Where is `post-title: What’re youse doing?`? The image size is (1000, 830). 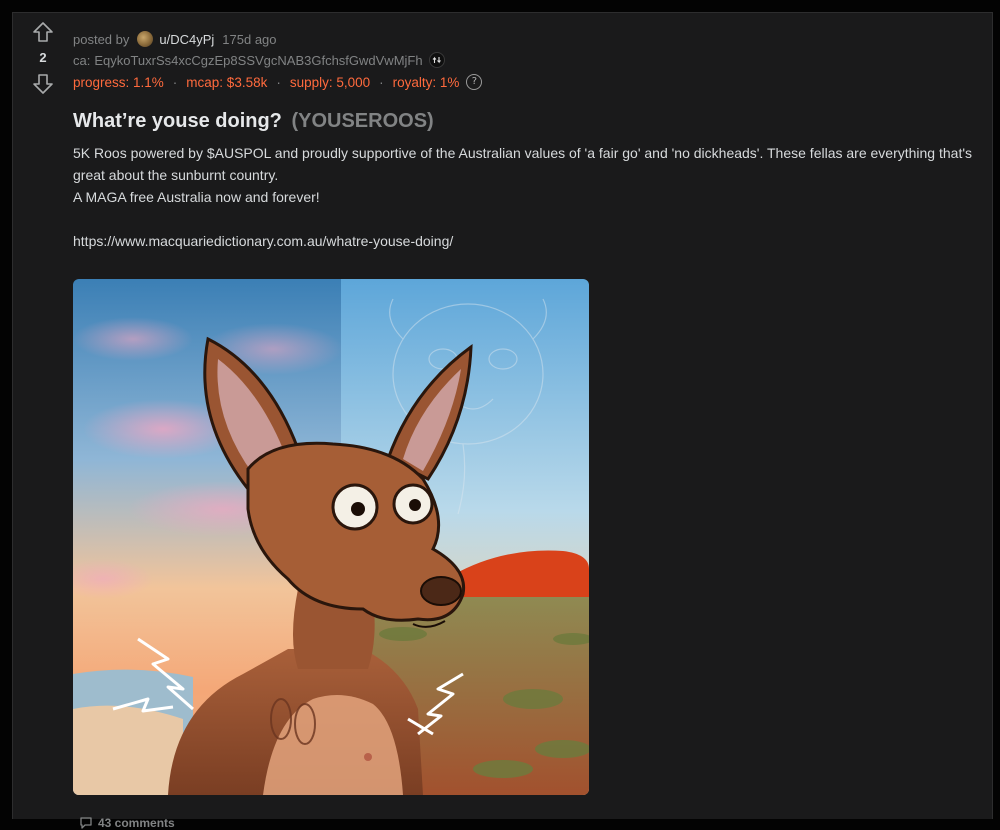
post-title: What’re youse doing? is located at coordinates (177, 121).